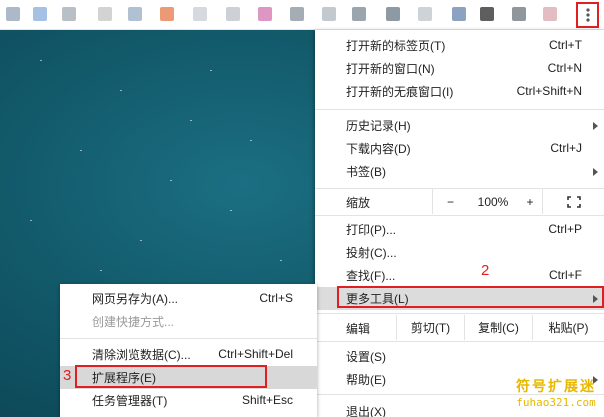 This screenshot has height=417, width=604. I want to click on copy-button: 复制(C), so click(498, 327).